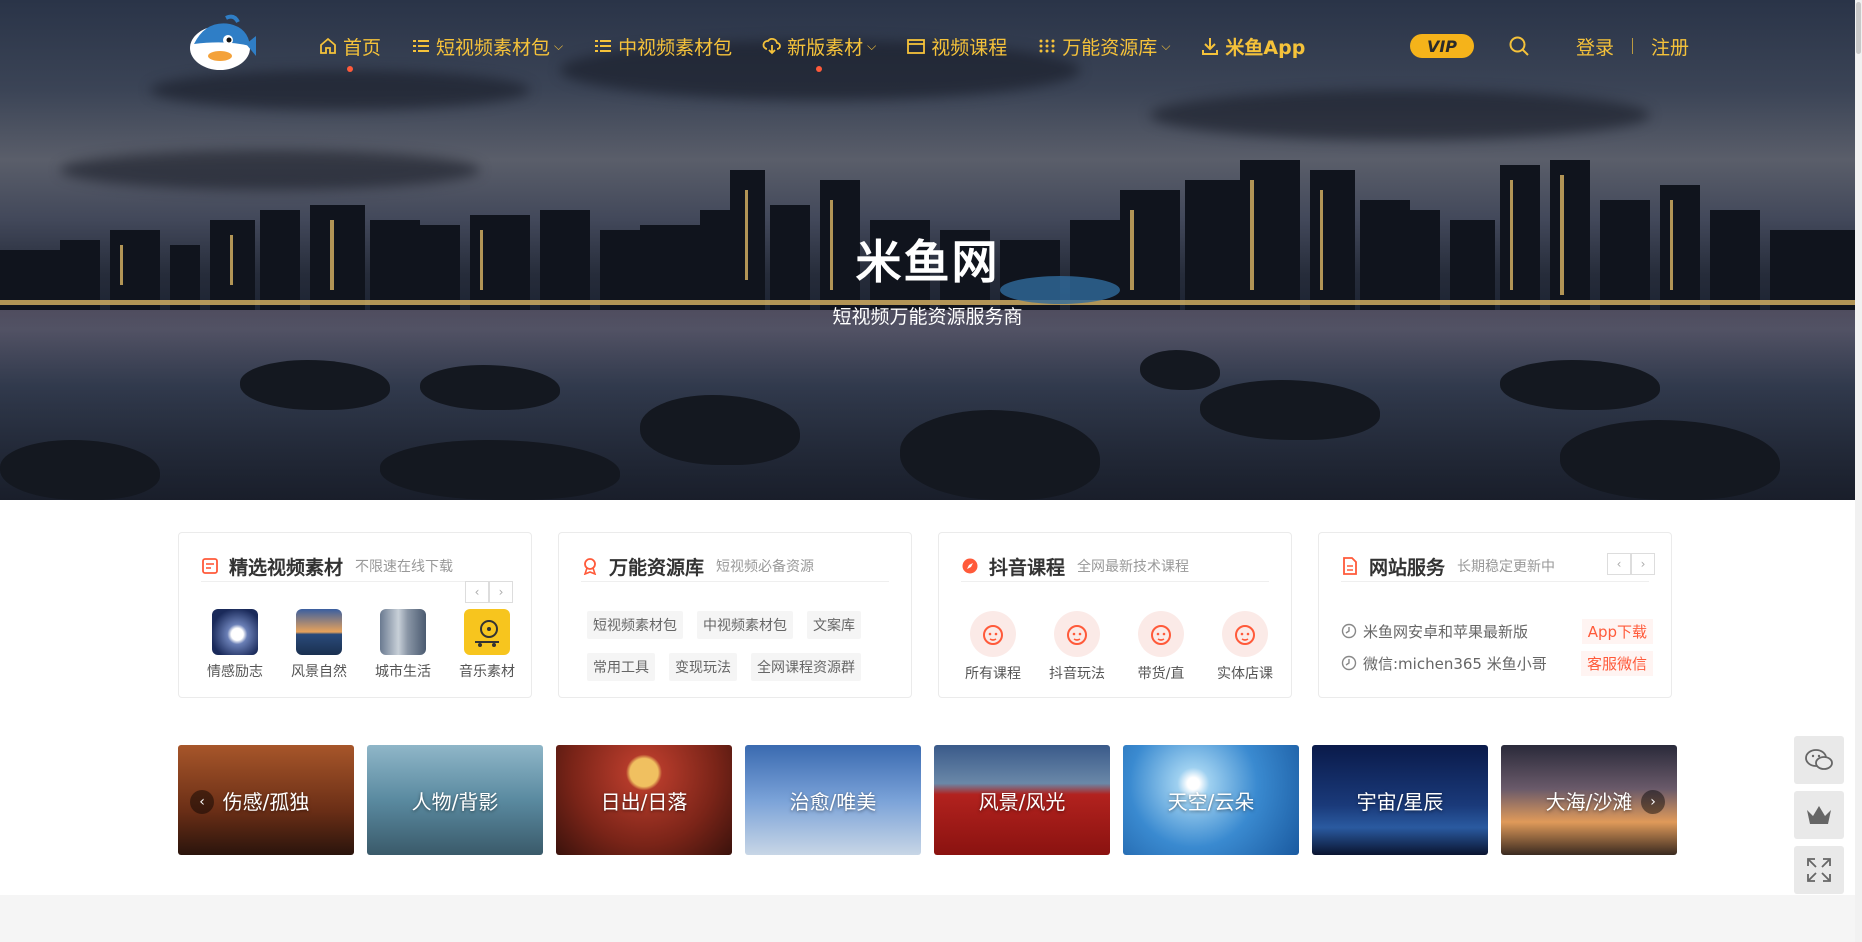 This screenshot has height=942, width=1862. Describe the element at coordinates (1211, 800) in the screenshot. I see `category-tile: 天空/云朵` at that location.